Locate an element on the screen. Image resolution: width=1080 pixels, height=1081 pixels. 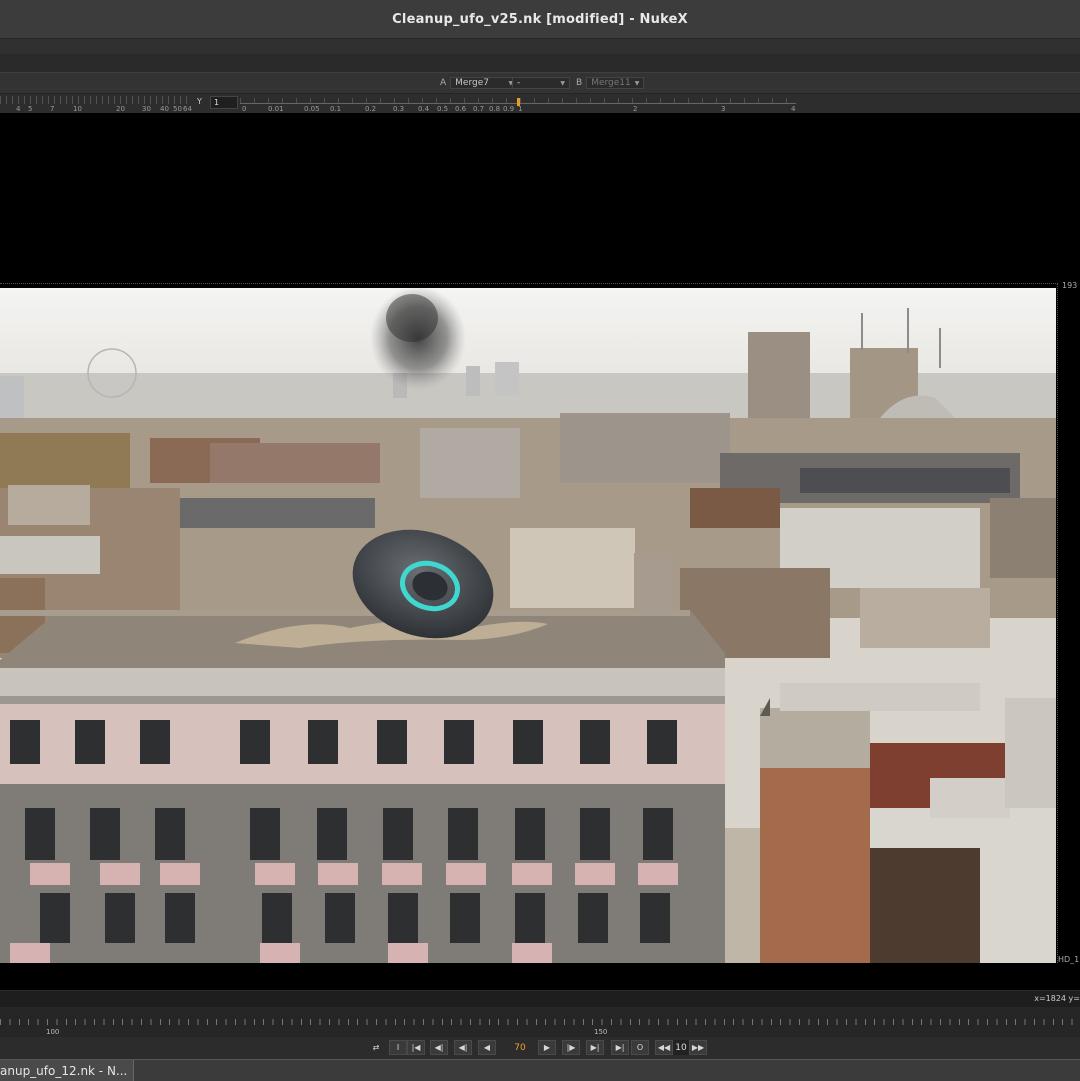
gamma-tick: 0.9 is located at coordinates (509, 109).